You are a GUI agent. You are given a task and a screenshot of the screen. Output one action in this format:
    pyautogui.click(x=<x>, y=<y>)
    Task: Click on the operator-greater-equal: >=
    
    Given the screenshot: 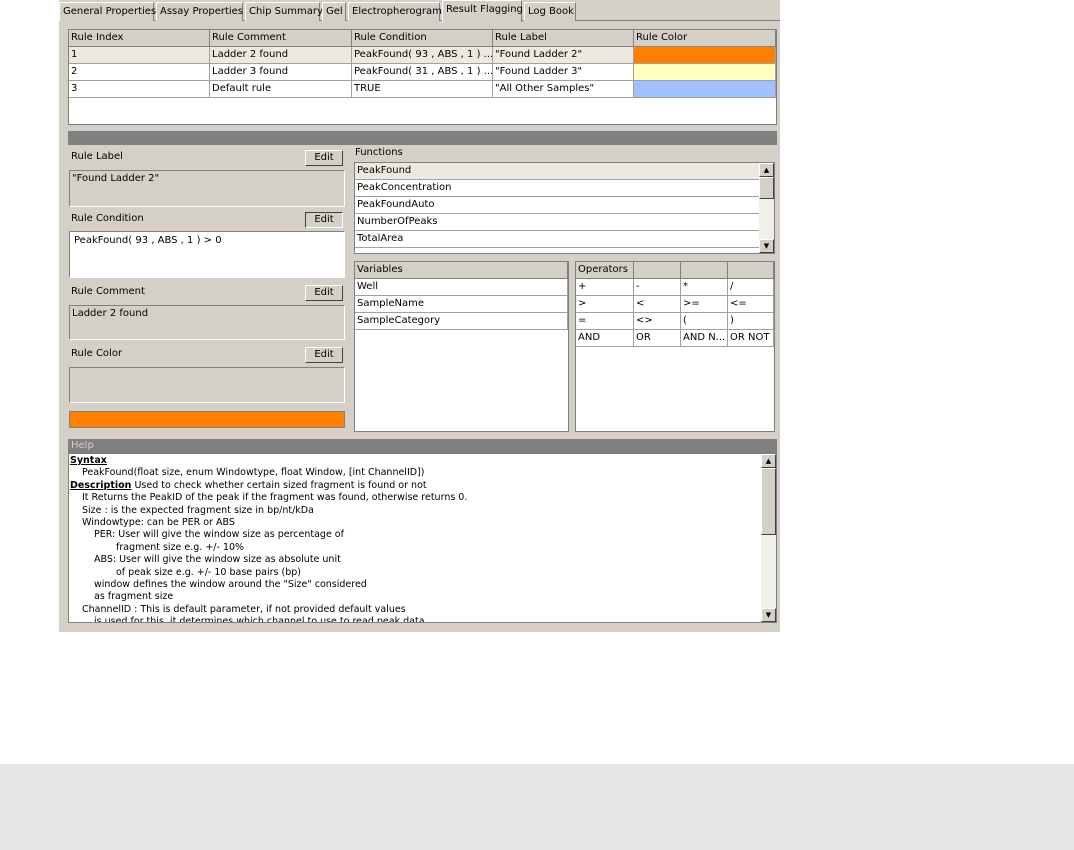 What is the action you would take?
    pyautogui.click(x=704, y=304)
    